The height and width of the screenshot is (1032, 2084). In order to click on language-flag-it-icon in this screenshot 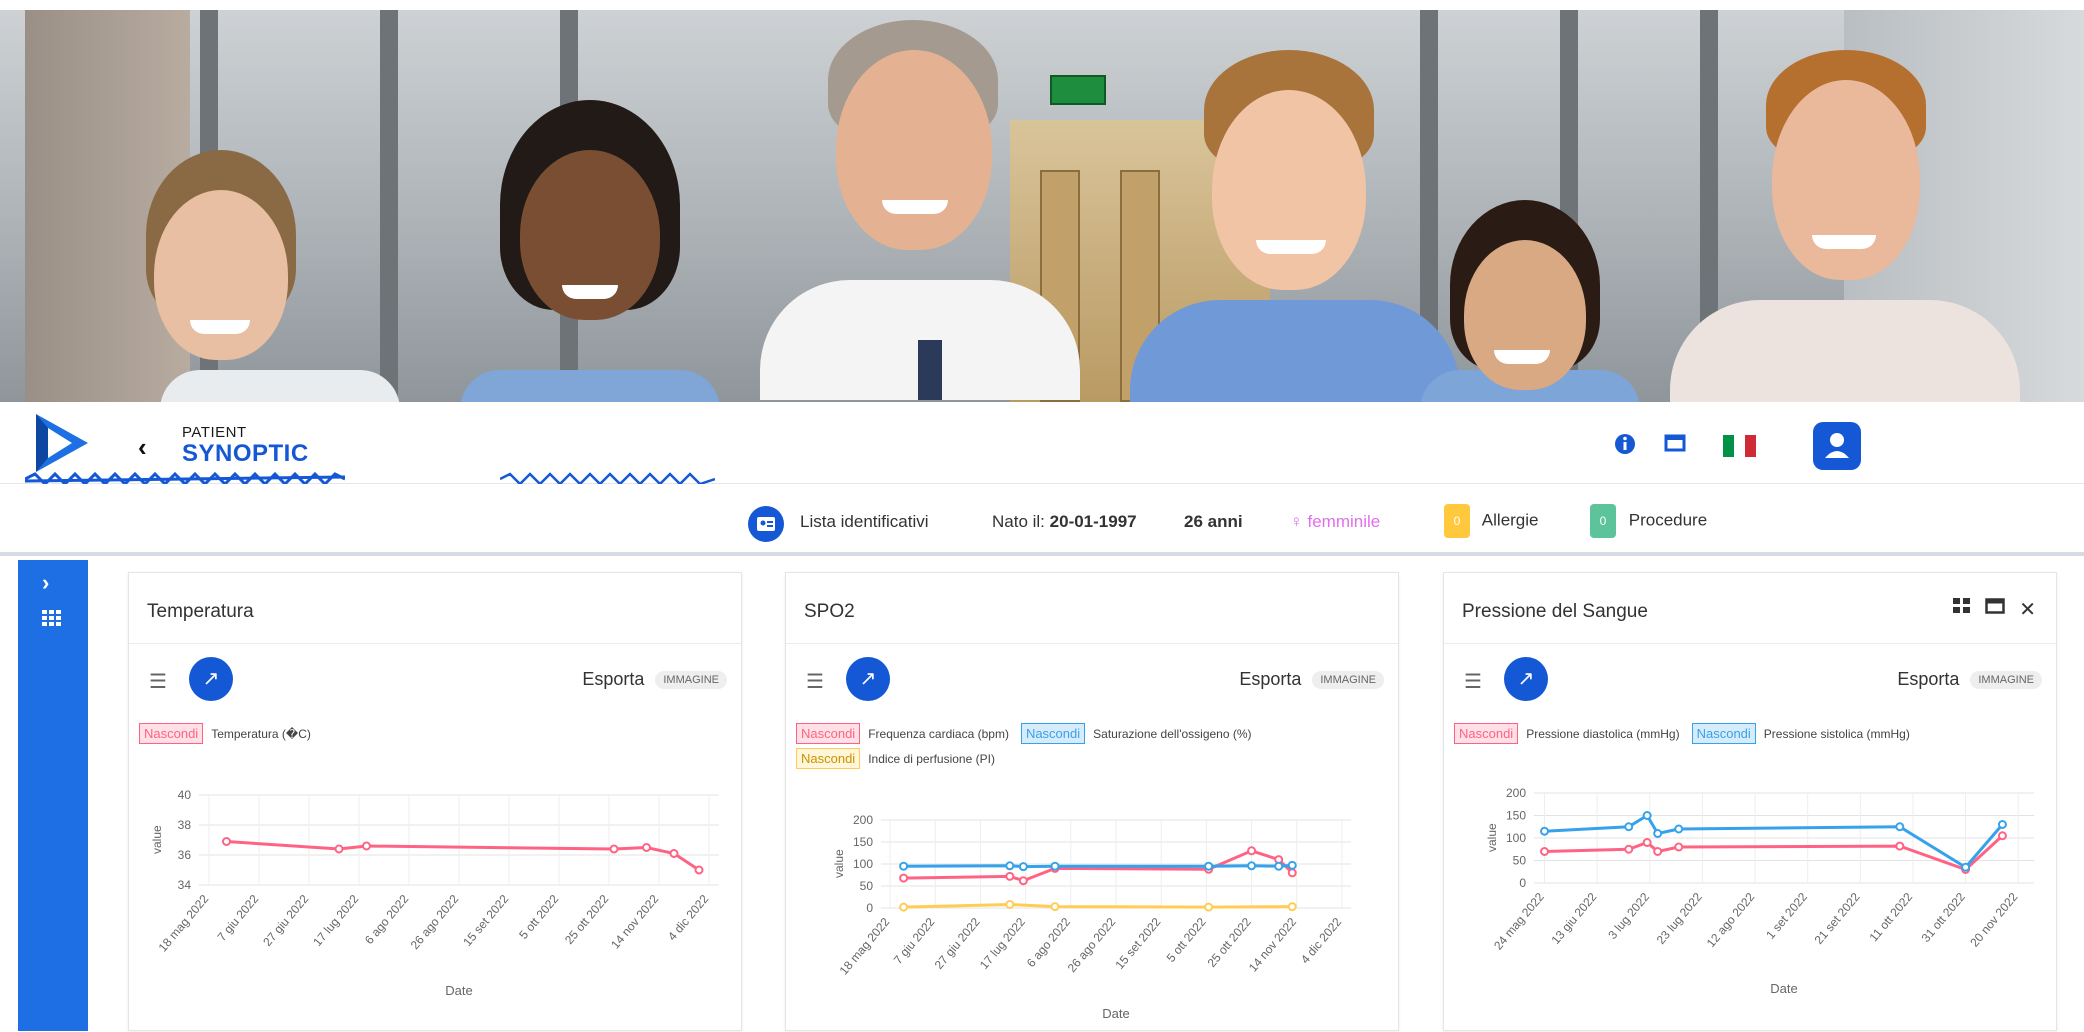, I will do `click(1739, 446)`.